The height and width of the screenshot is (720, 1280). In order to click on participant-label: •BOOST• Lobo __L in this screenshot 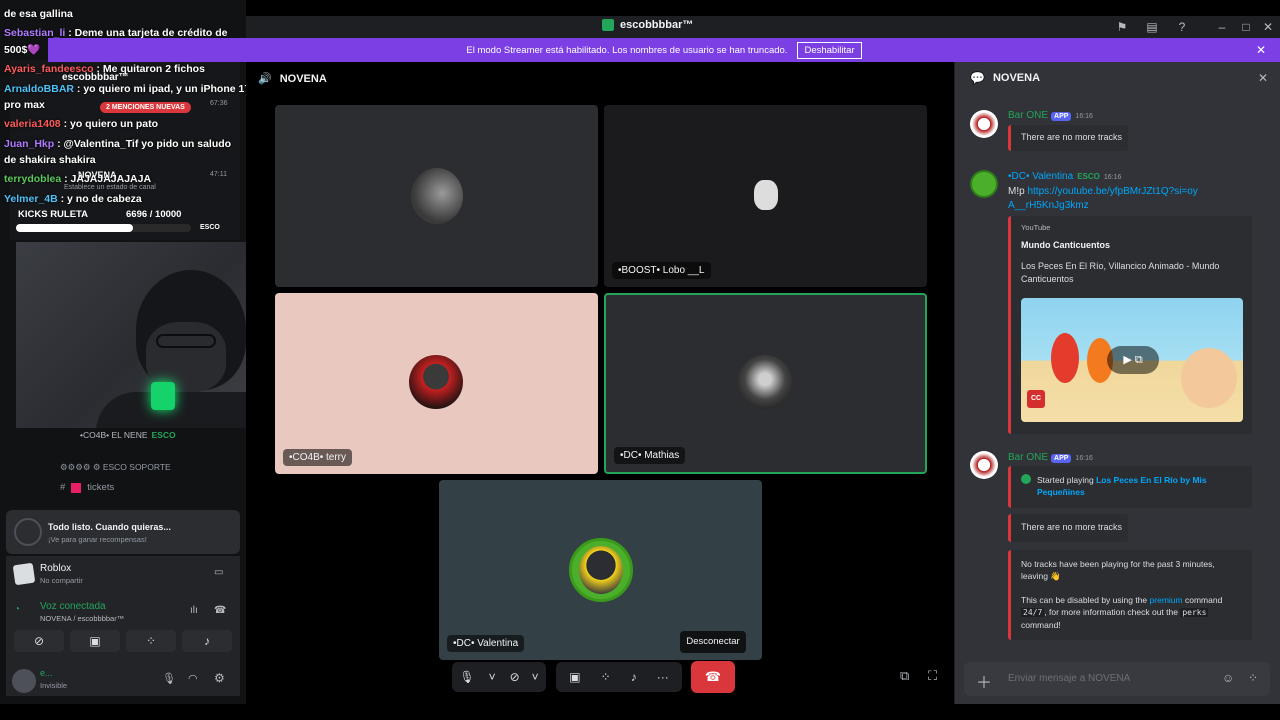, I will do `click(661, 270)`.